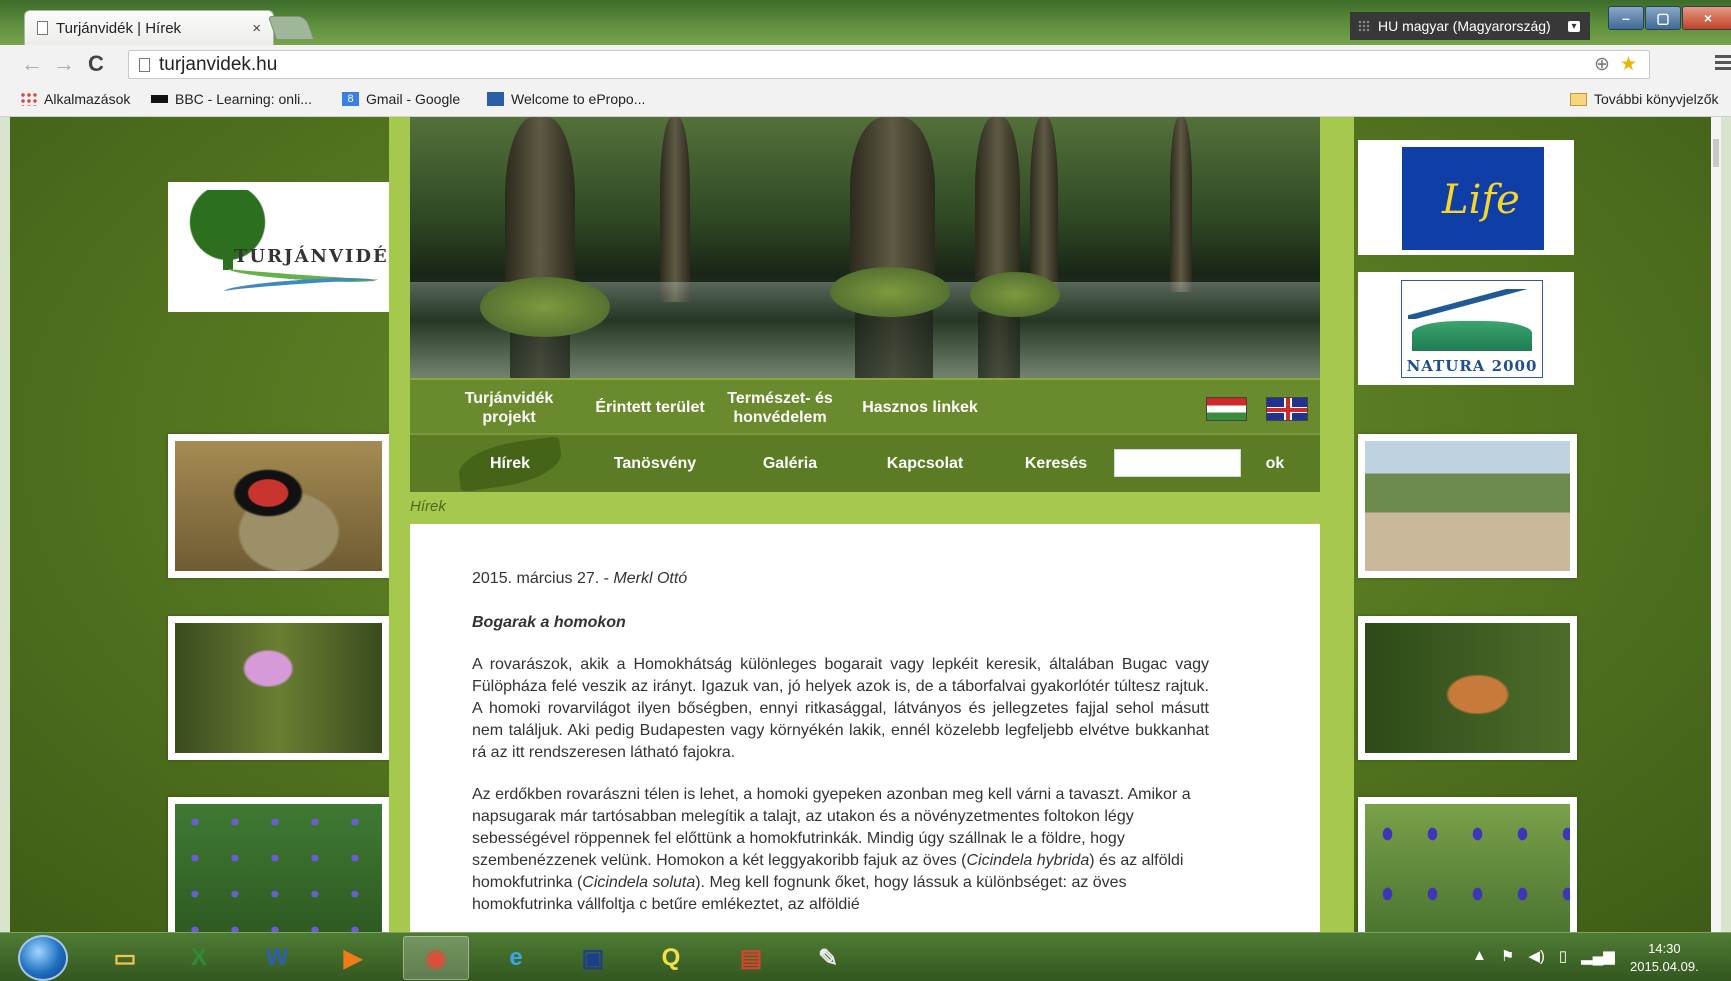 The height and width of the screenshot is (981, 1731). Describe the element at coordinates (543, 578) in the screenshot. I see `article-date: 2015. március 27. -` at that location.